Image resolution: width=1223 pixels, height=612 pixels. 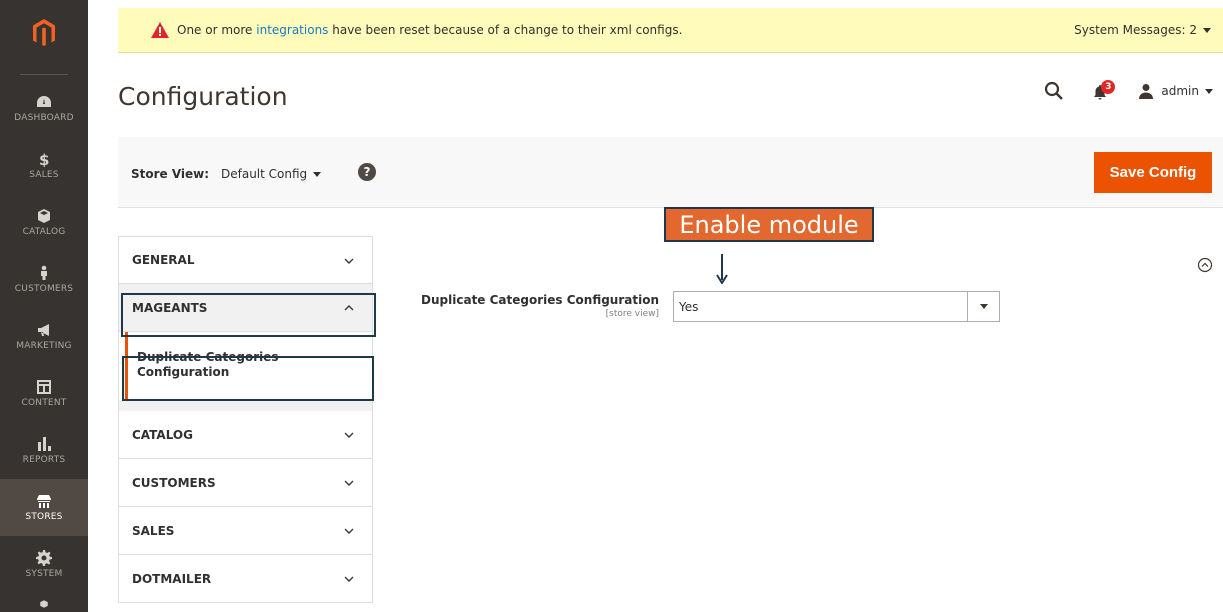 I want to click on tab-dotmailer: DOTMAILER, so click(x=245, y=579).